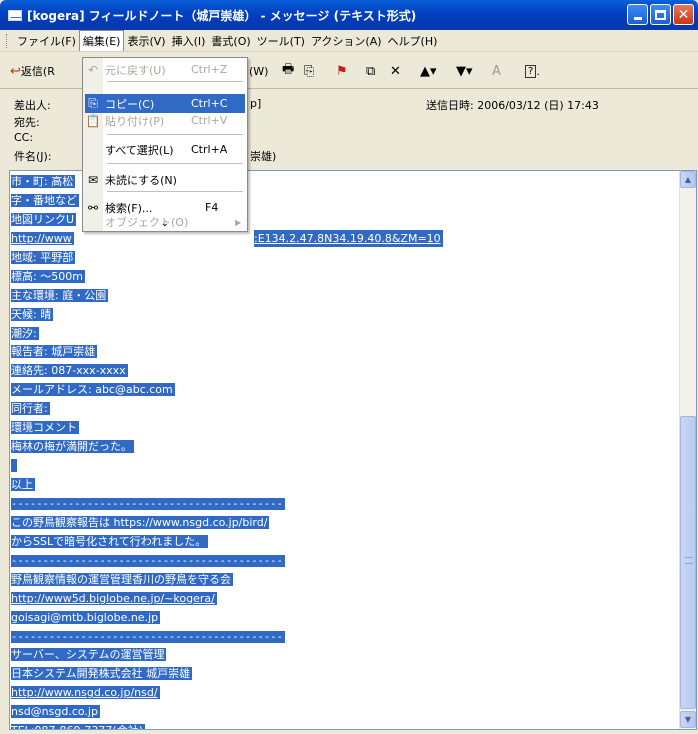 Image resolution: width=698 pixels, height=734 pixels. I want to click on body-line: 野鳥観察情報の運営管理香川の野鳥を守る会, so click(148, 580).